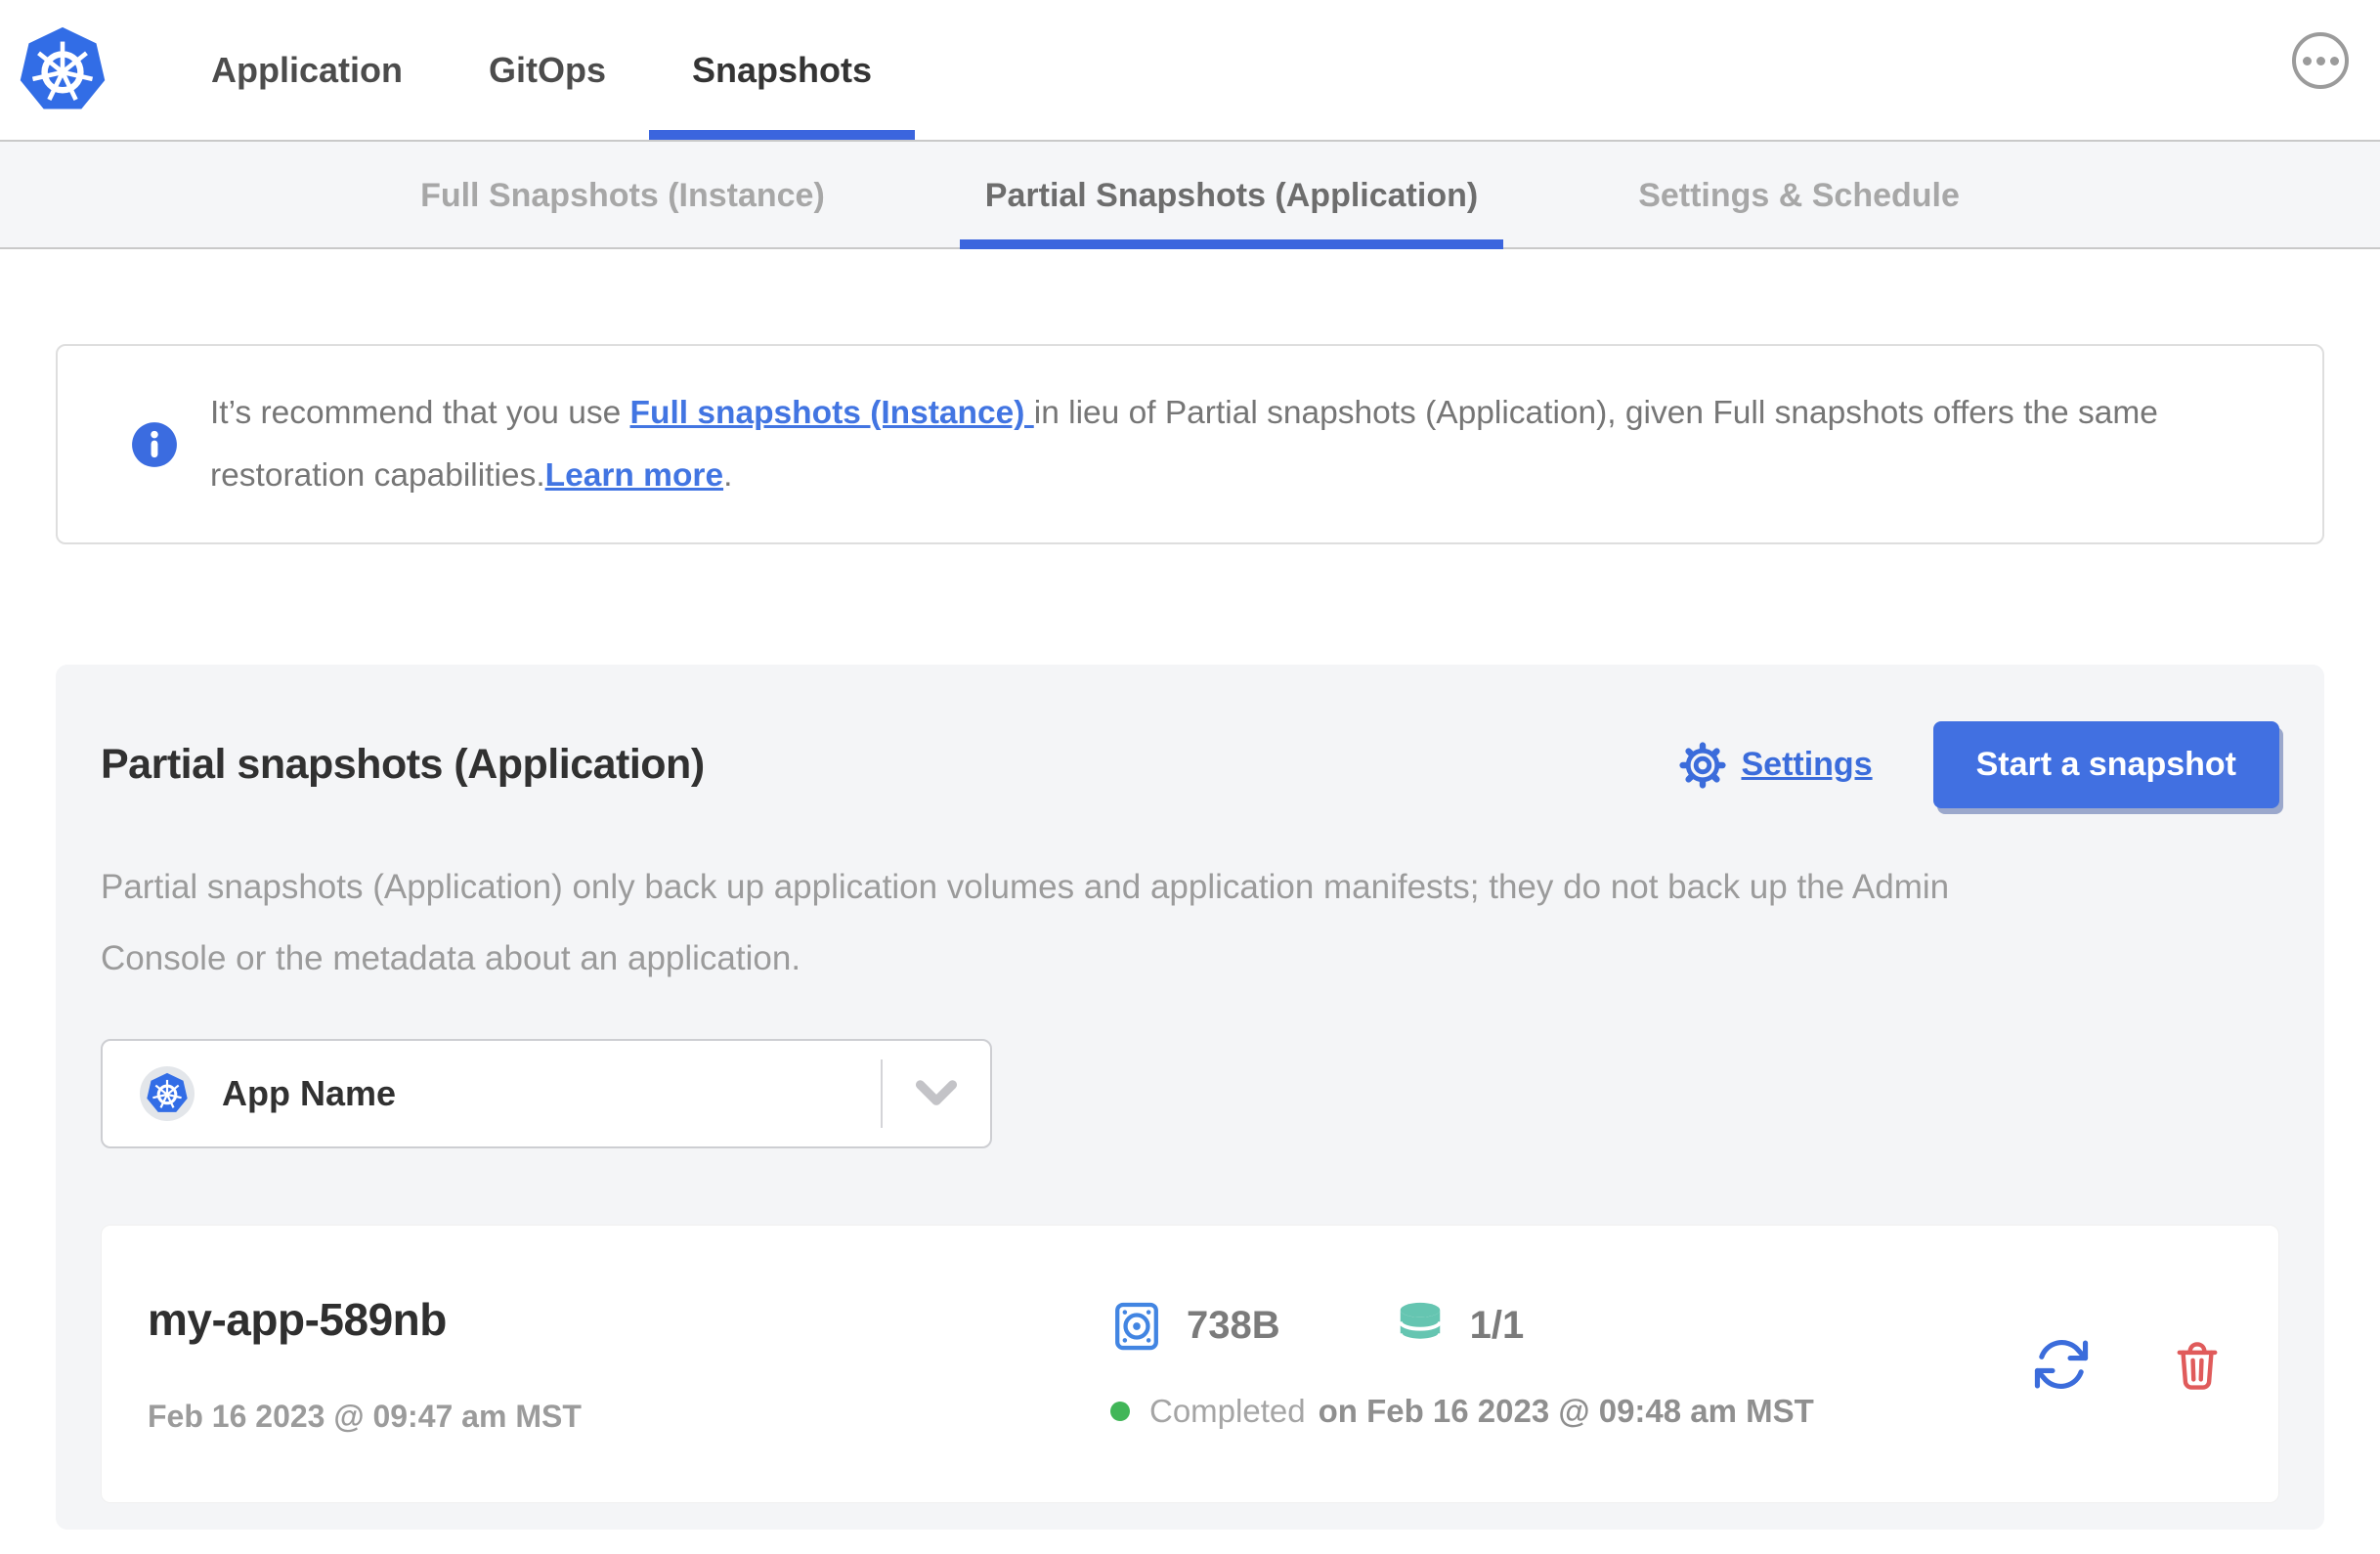  What do you see at coordinates (2320, 60) in the screenshot?
I see `overflow-menu-button` at bounding box center [2320, 60].